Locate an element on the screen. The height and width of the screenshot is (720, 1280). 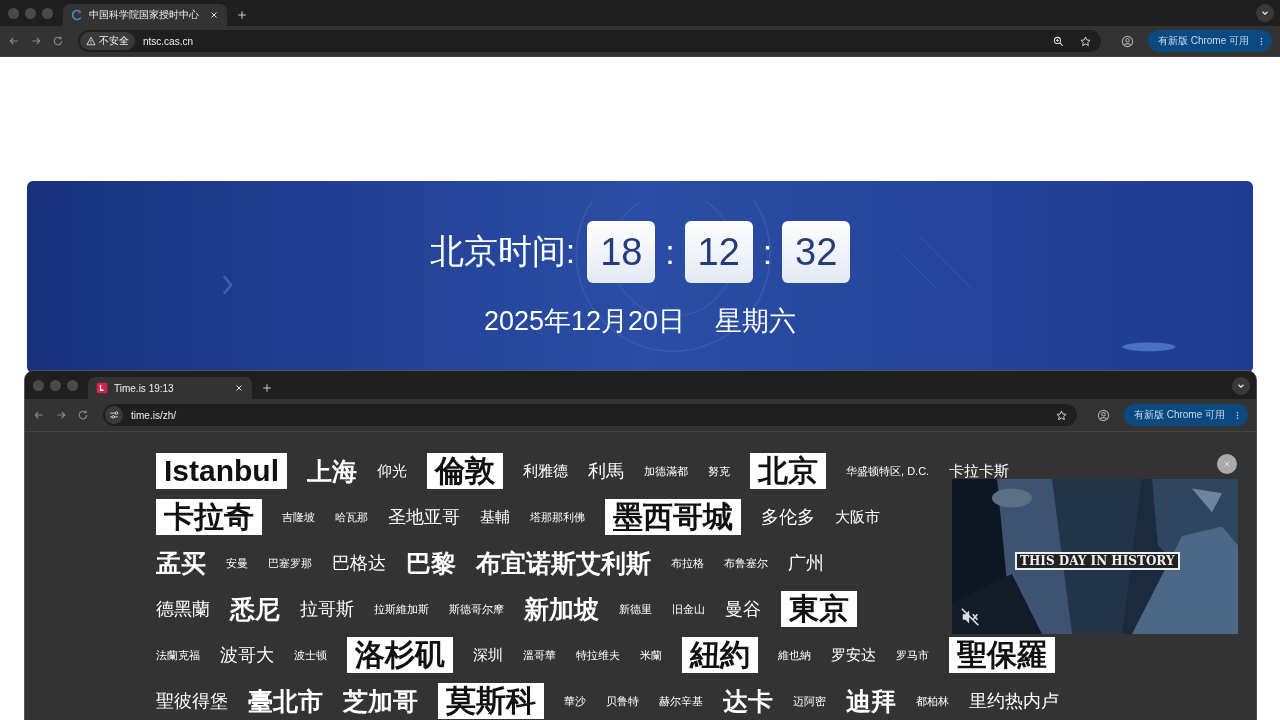
city-link: 上海 is located at coordinates (332, 471).